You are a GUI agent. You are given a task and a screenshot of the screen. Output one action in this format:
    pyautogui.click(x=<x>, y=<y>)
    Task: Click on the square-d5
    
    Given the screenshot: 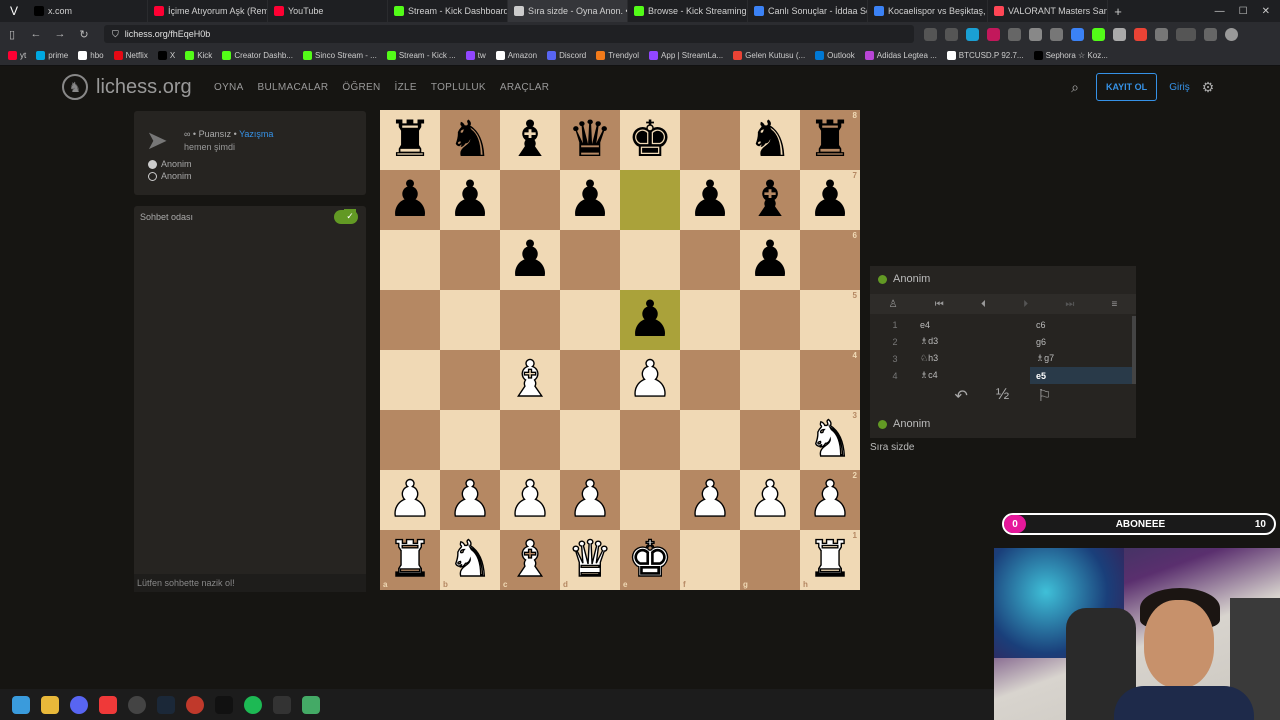 What is the action you would take?
    pyautogui.click(x=590, y=320)
    